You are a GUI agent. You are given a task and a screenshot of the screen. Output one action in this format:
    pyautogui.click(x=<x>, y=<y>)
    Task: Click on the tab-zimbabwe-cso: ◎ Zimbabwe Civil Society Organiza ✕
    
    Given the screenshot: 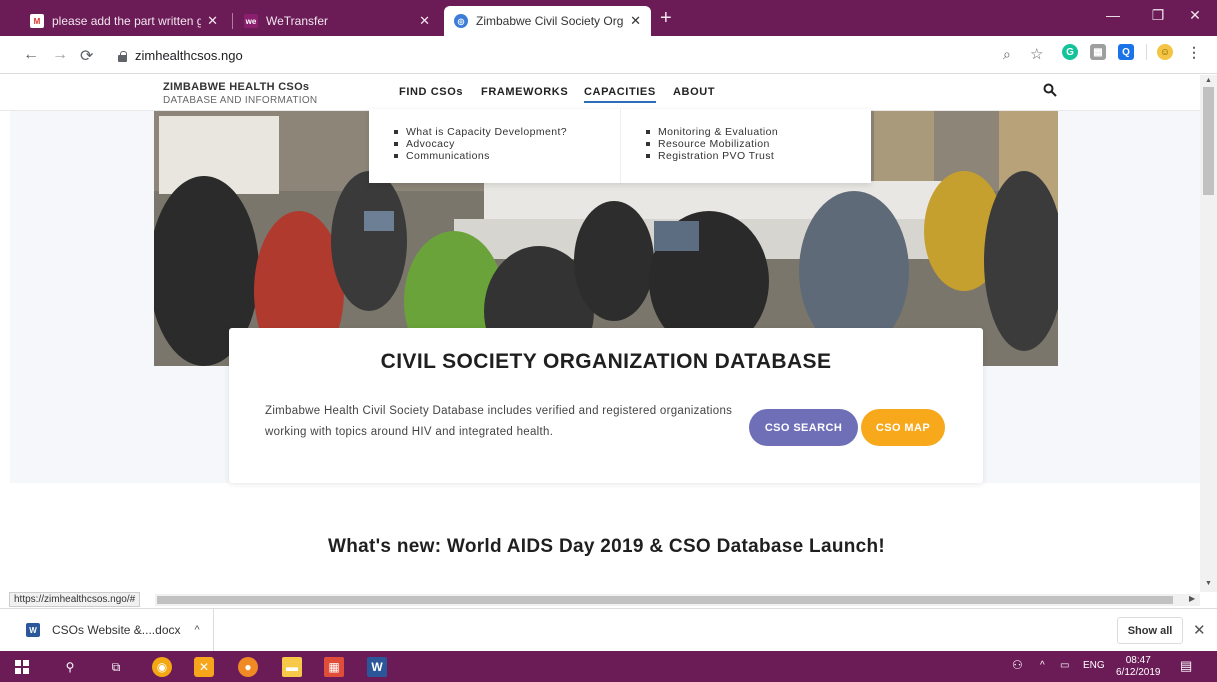 What is the action you would take?
    pyautogui.click(x=547, y=21)
    